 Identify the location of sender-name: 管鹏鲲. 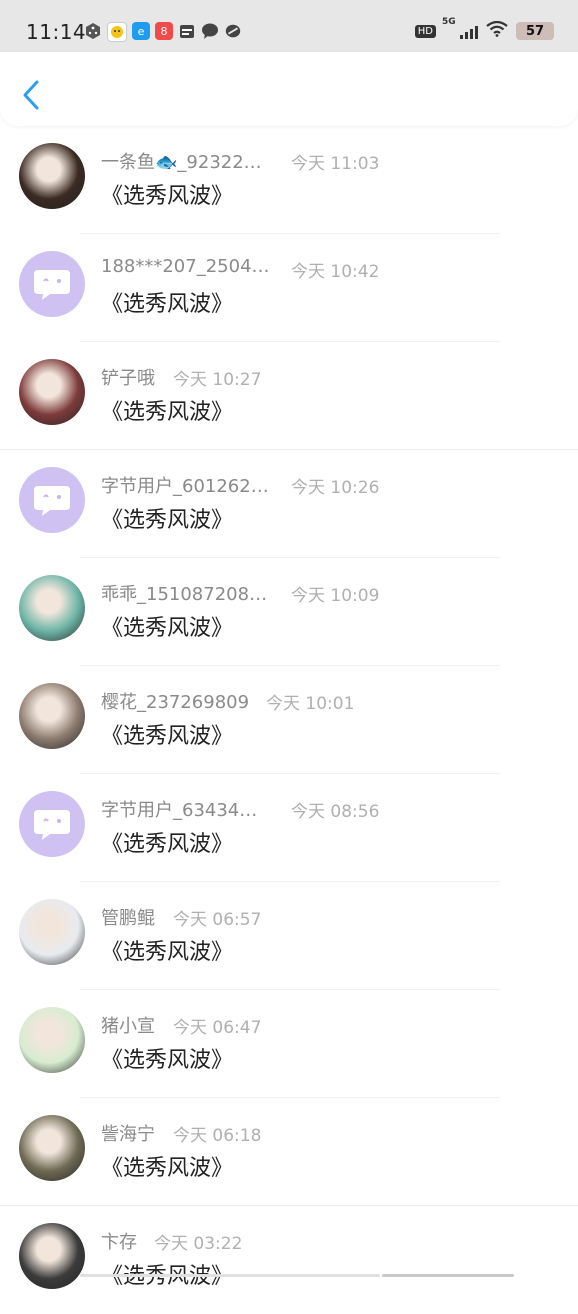
(128, 917).